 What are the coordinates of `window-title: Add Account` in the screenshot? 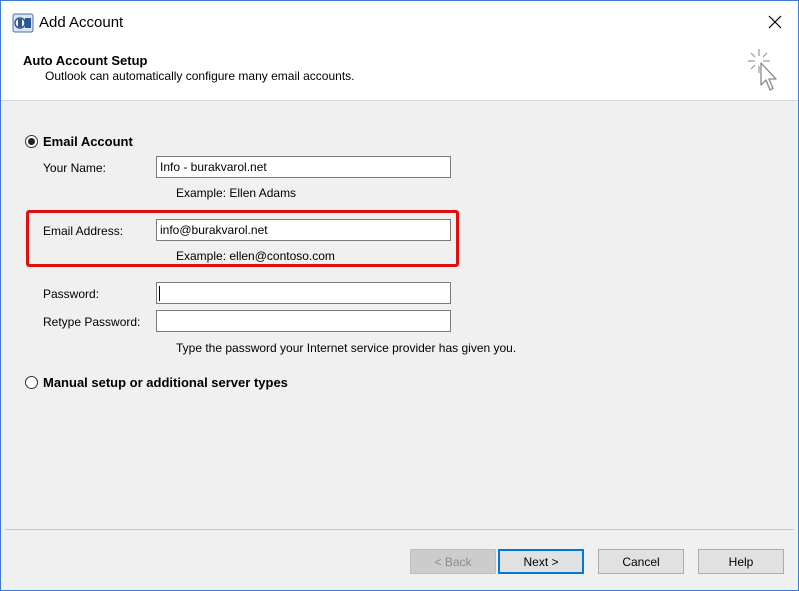 It's located at (81, 22).